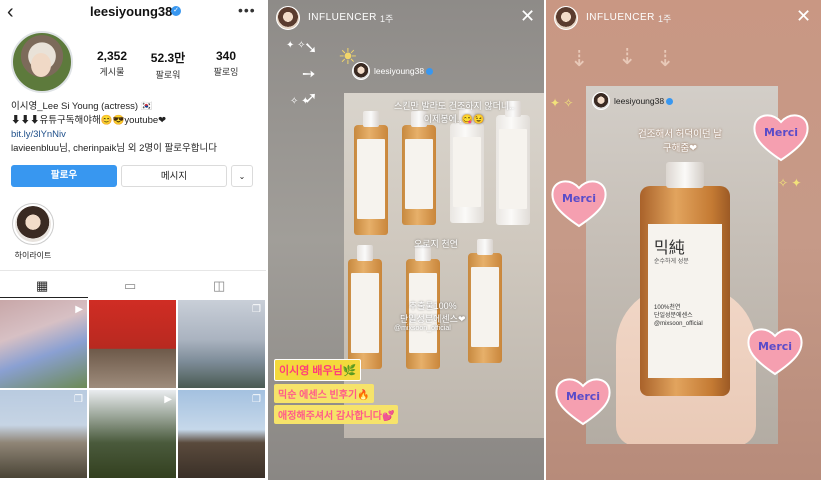 The width and height of the screenshot is (821, 480). I want to click on stat-followers-value: 52.3만, so click(168, 58).